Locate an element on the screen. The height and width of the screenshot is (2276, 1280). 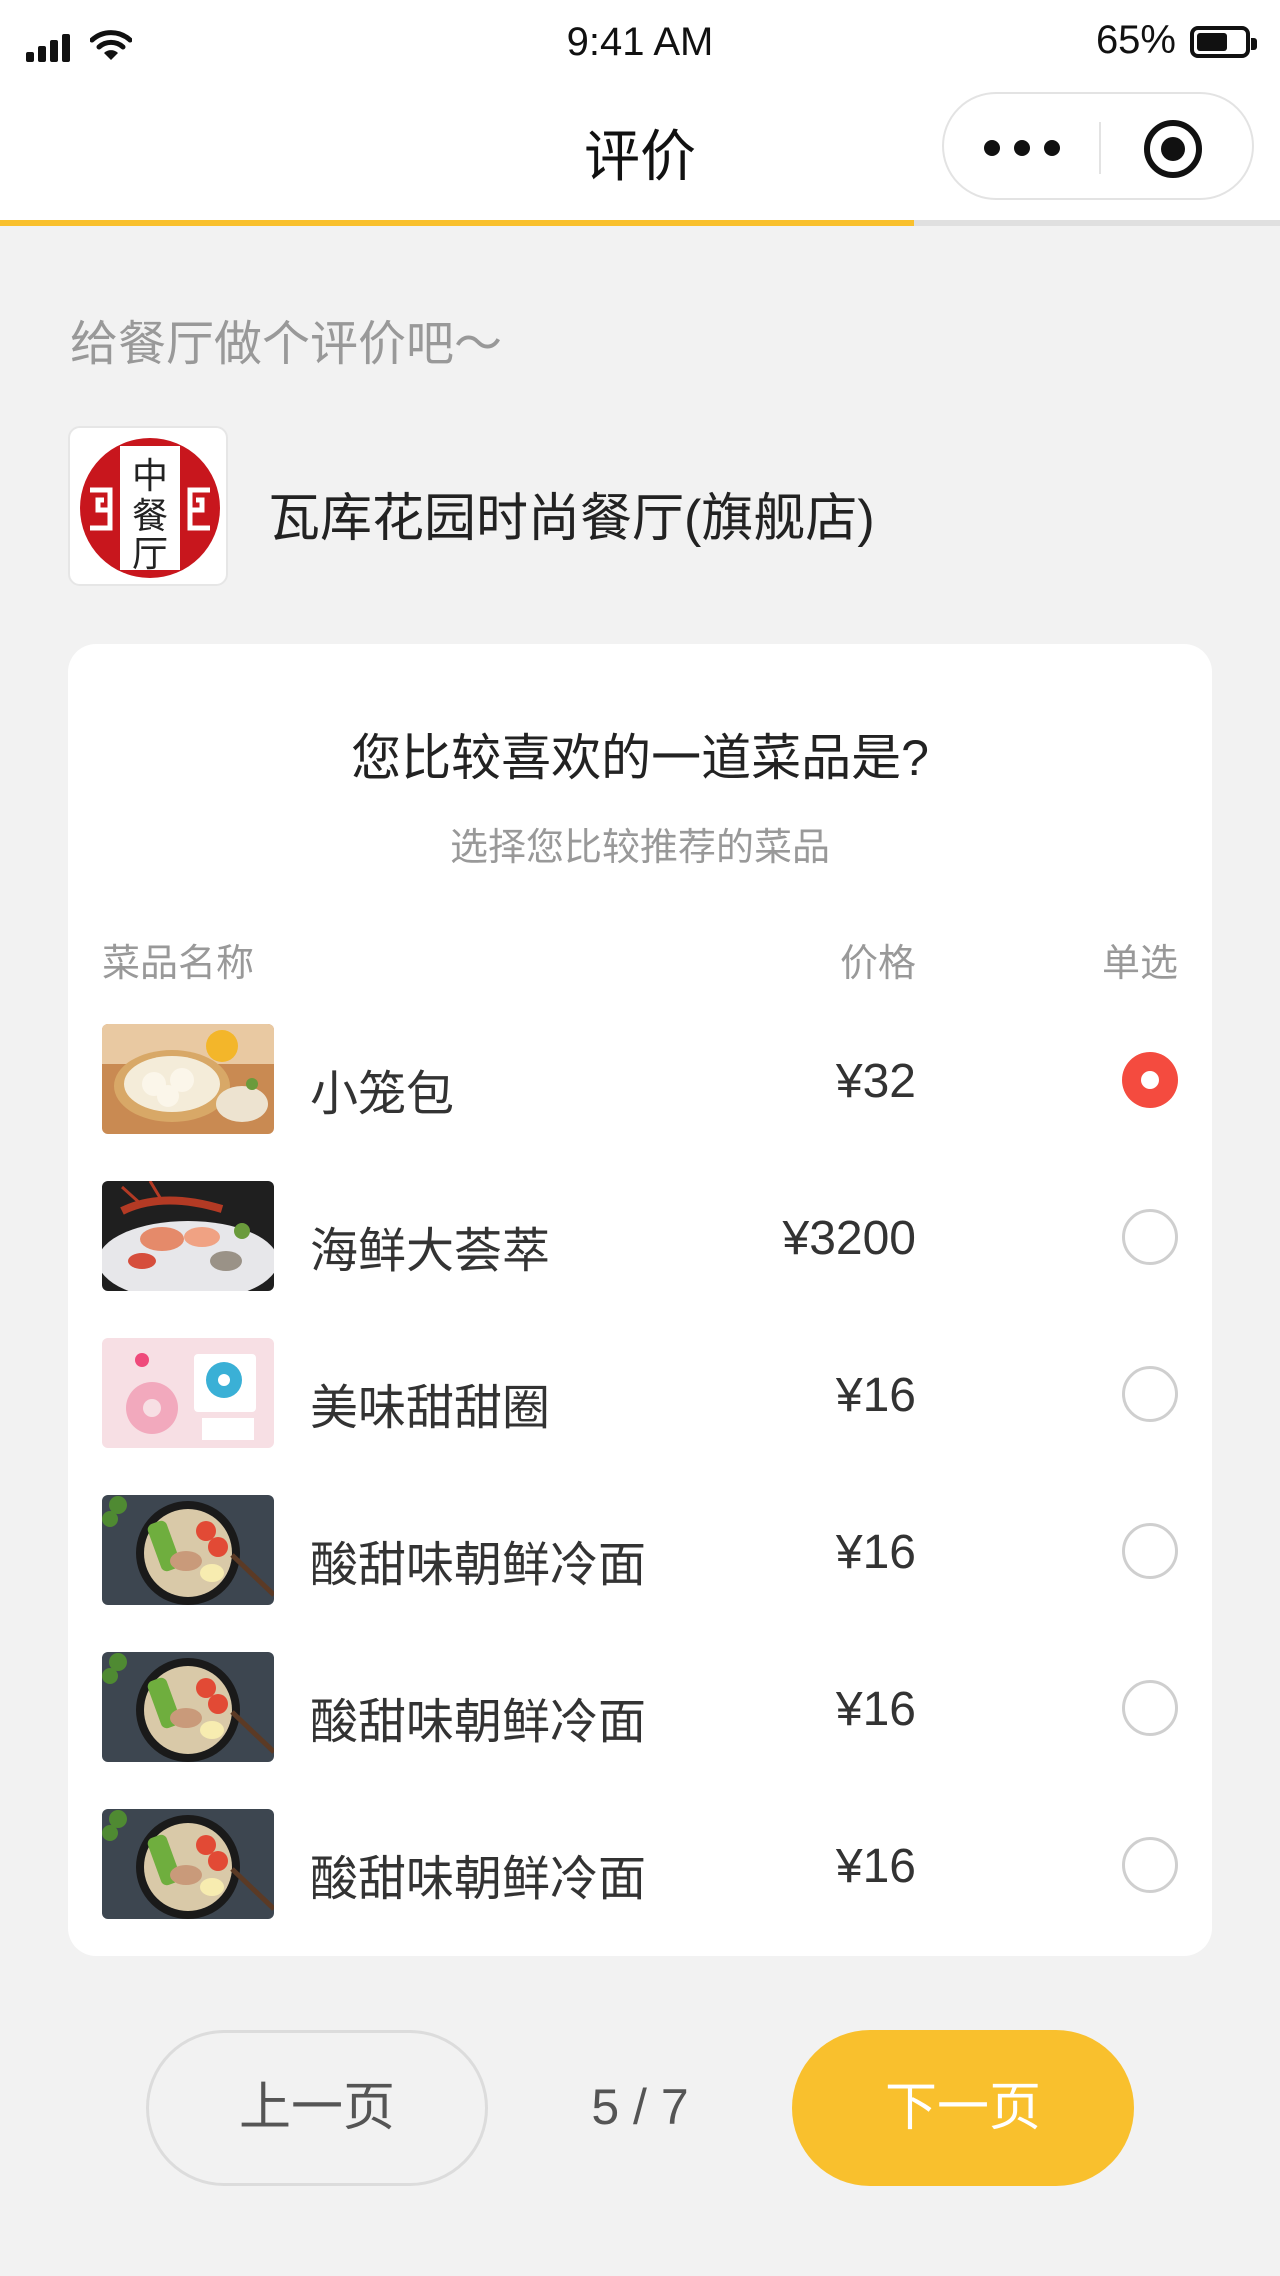
svg-text: 中 is located at coordinates (150, 476).